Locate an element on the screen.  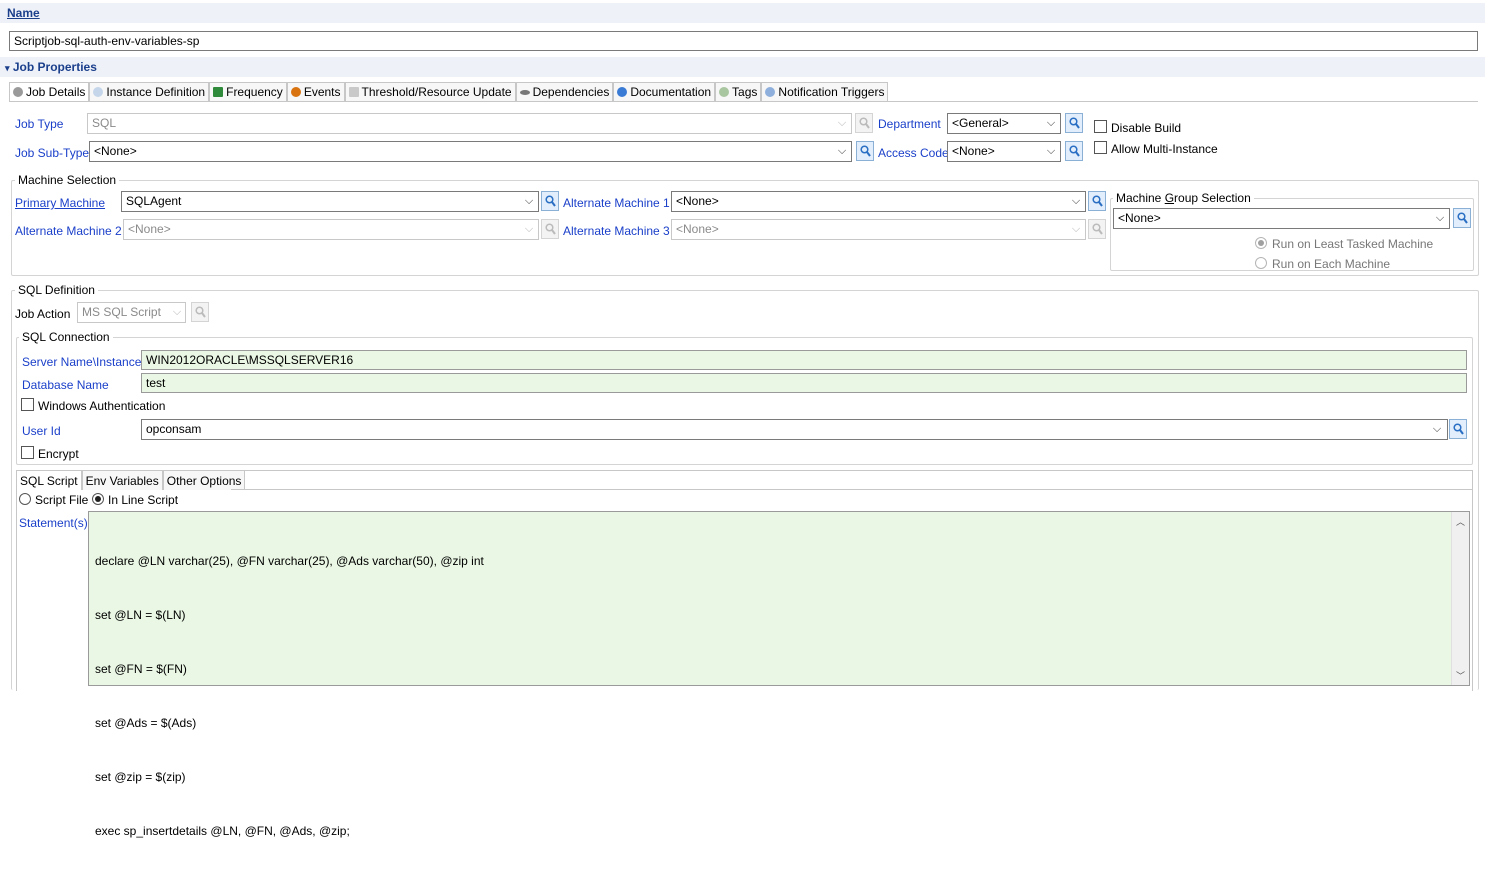
tab-sql-script: SQL Script is located at coordinates (49, 480).